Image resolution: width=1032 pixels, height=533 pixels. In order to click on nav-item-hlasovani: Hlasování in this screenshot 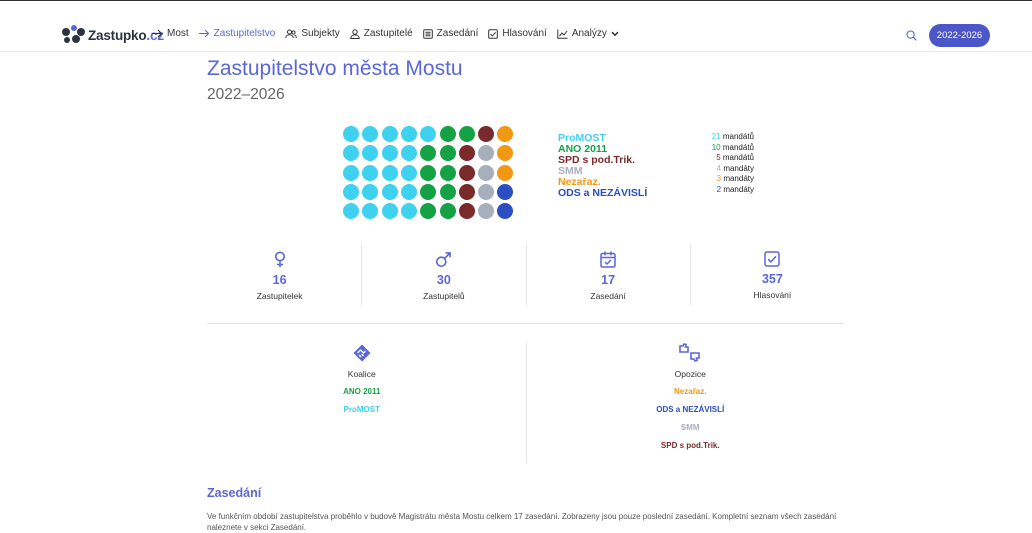, I will do `click(517, 33)`.